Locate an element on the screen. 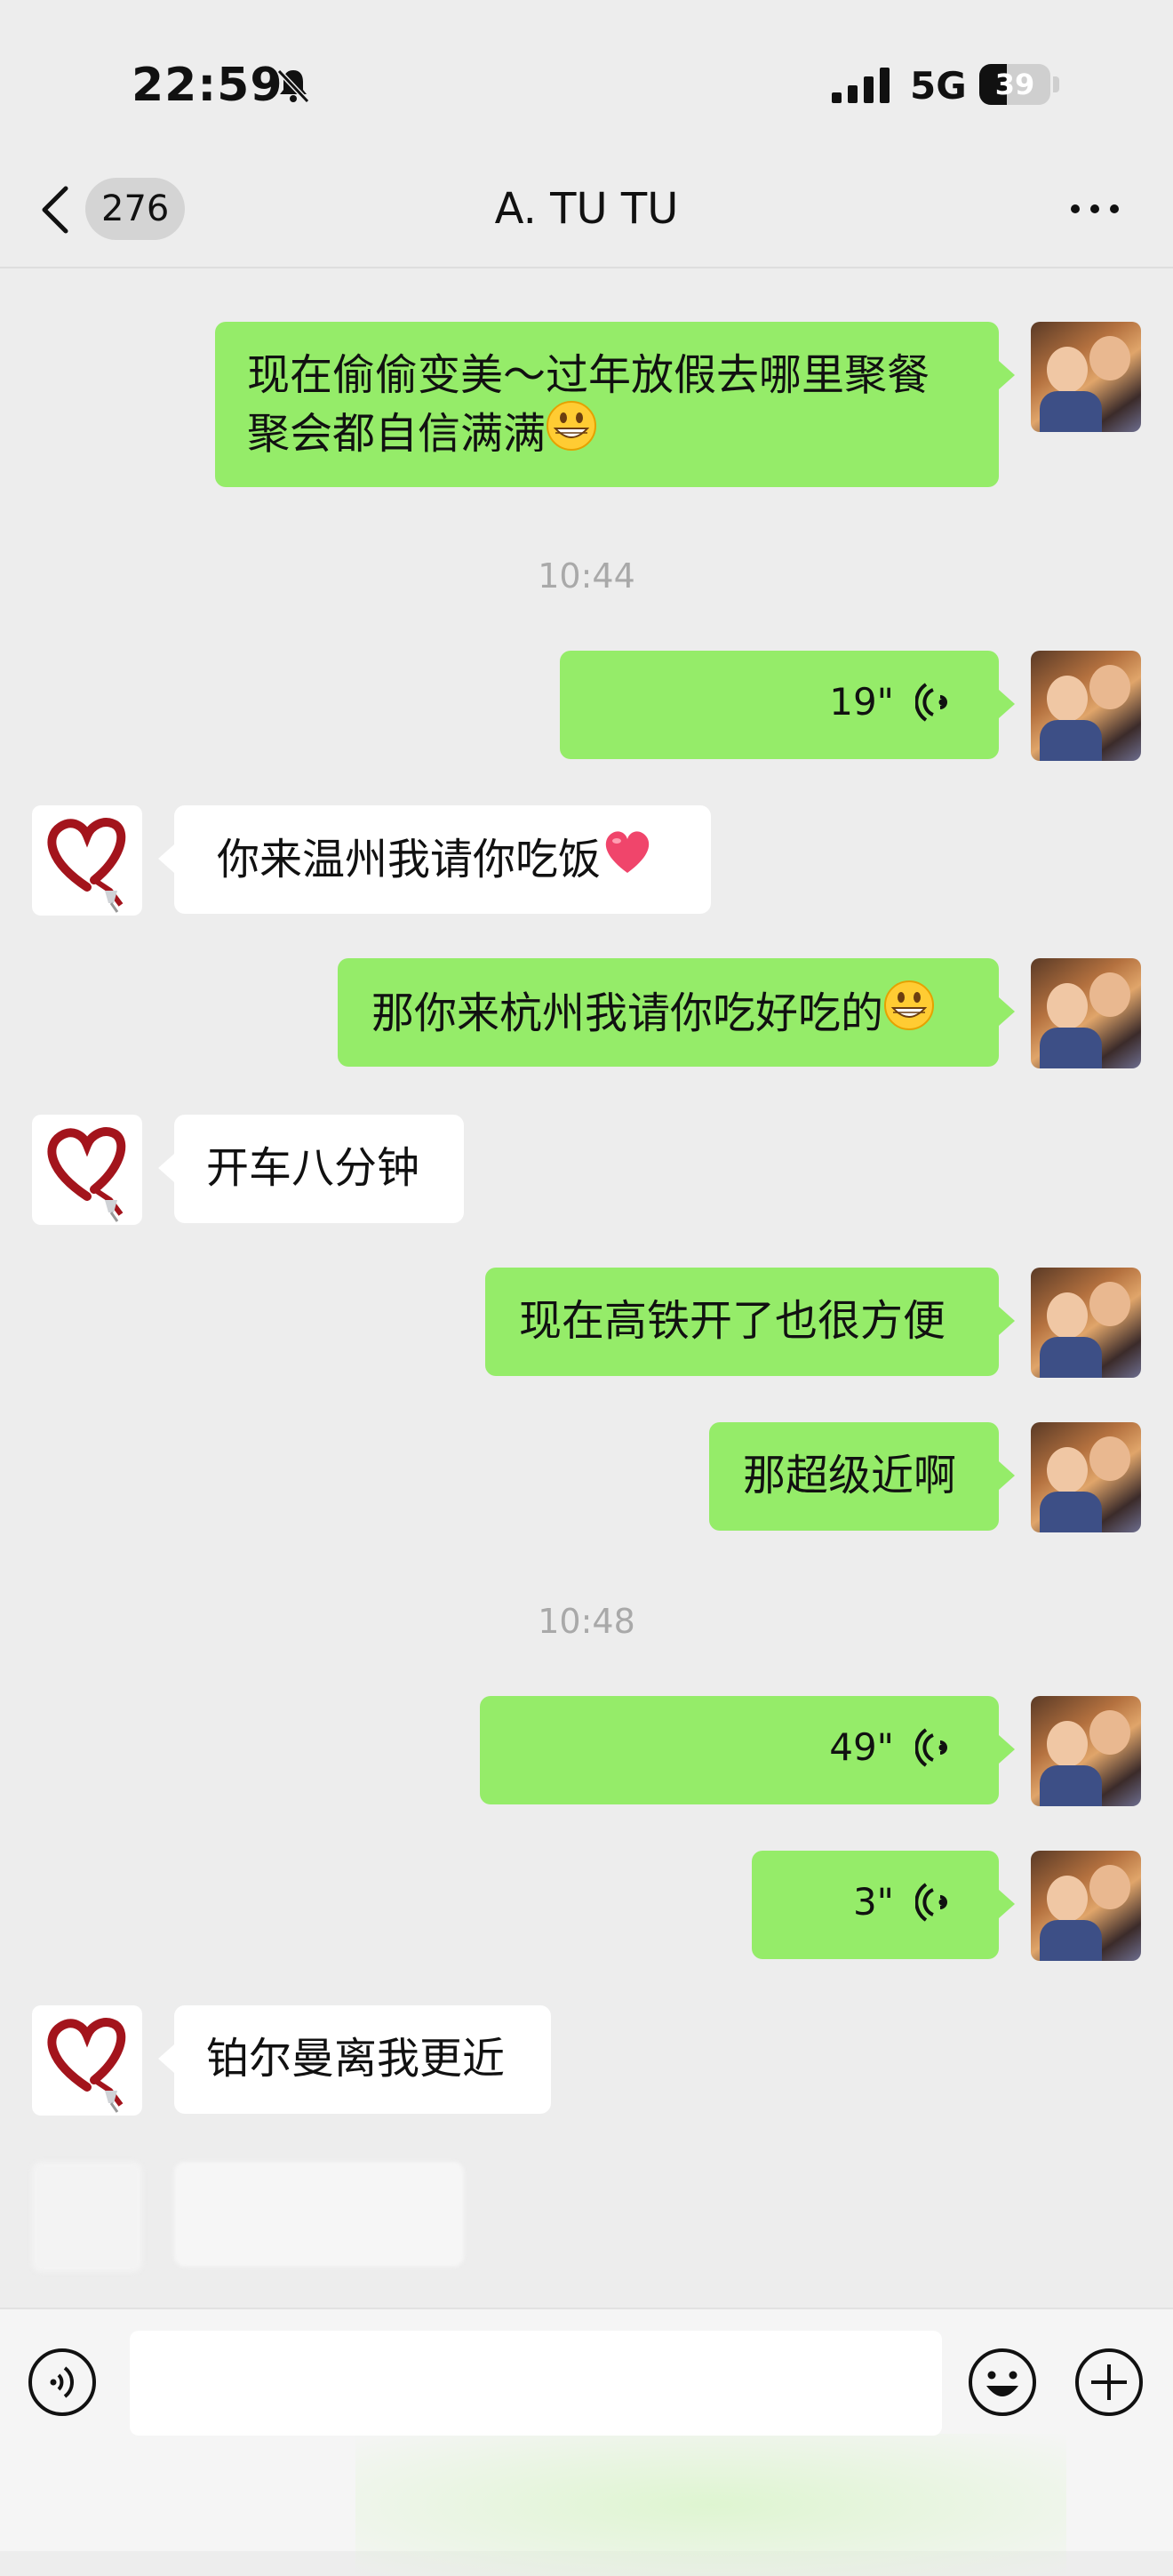  voice-message-bubble: 19" is located at coordinates (787, 705).